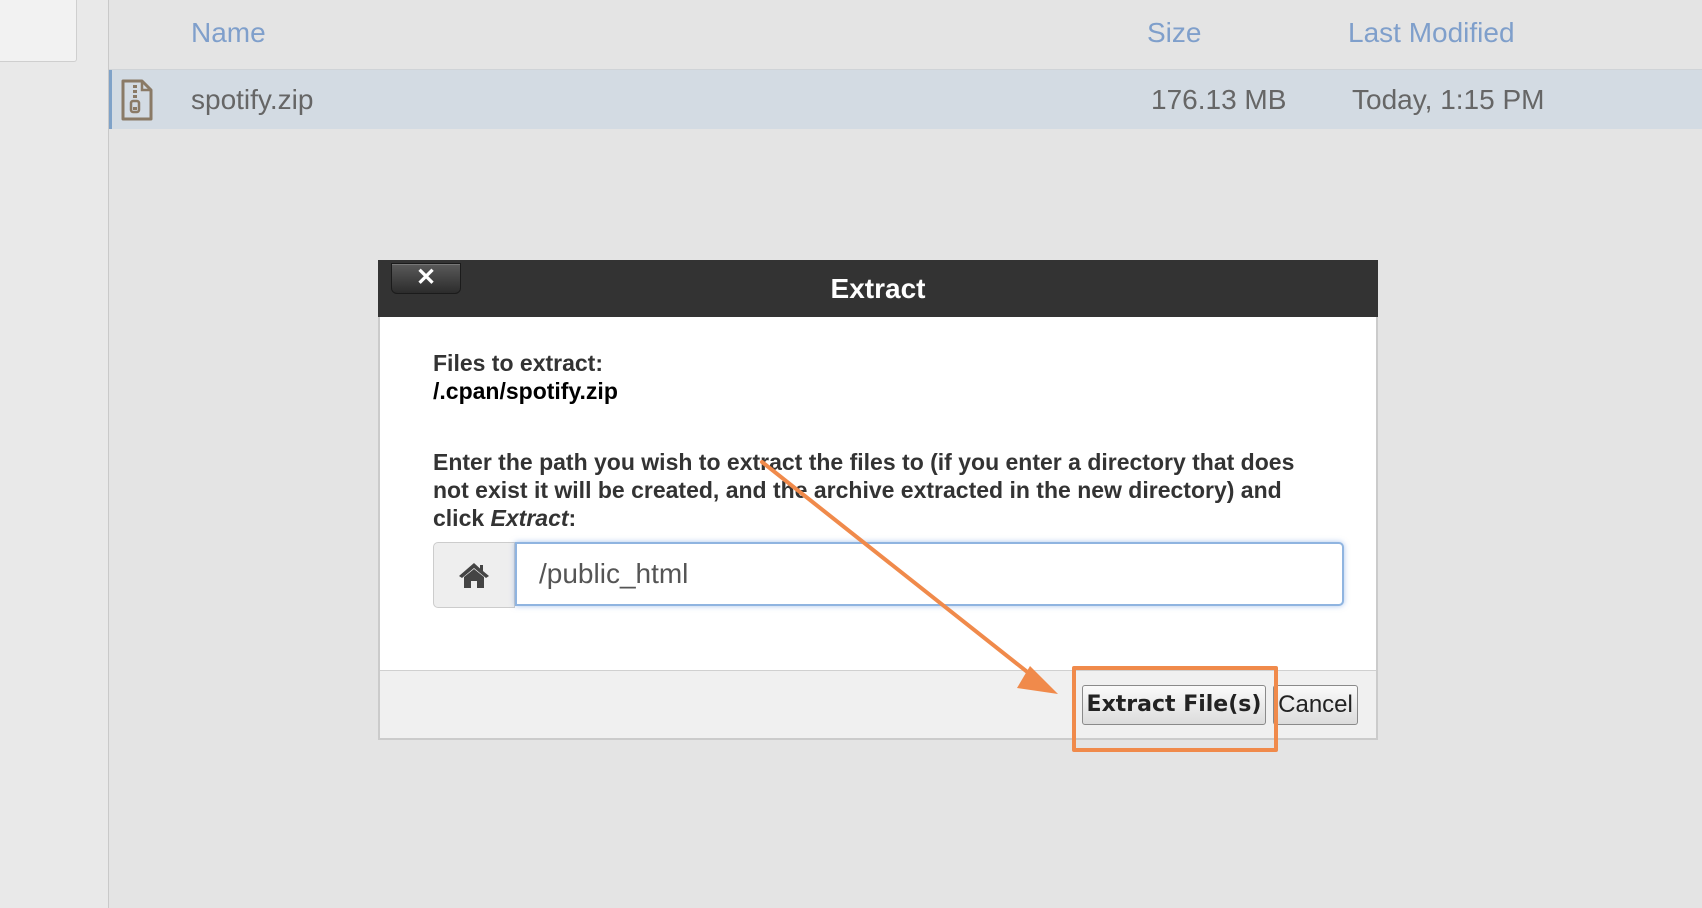 The width and height of the screenshot is (1702, 908). Describe the element at coordinates (137, 100) in the screenshot. I see `zip-file-icon` at that location.